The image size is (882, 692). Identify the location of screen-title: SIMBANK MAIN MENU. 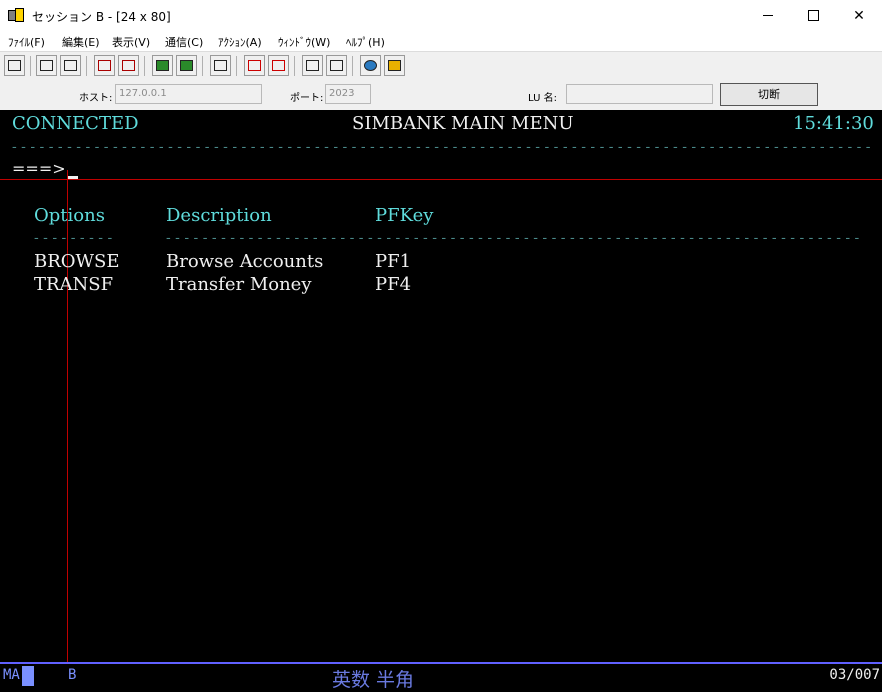
(463, 123).